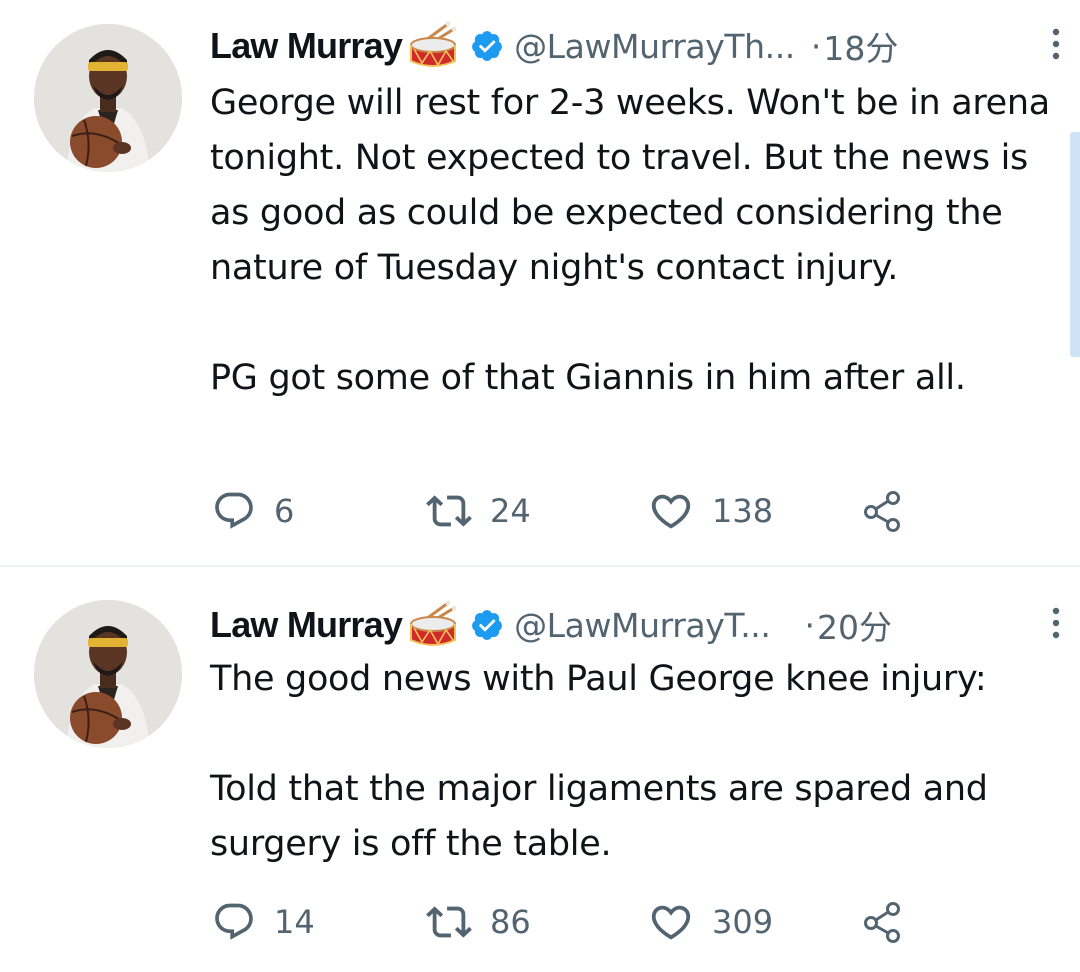 The height and width of the screenshot is (972, 1080). I want to click on scrollbar, so click(1075, 244).